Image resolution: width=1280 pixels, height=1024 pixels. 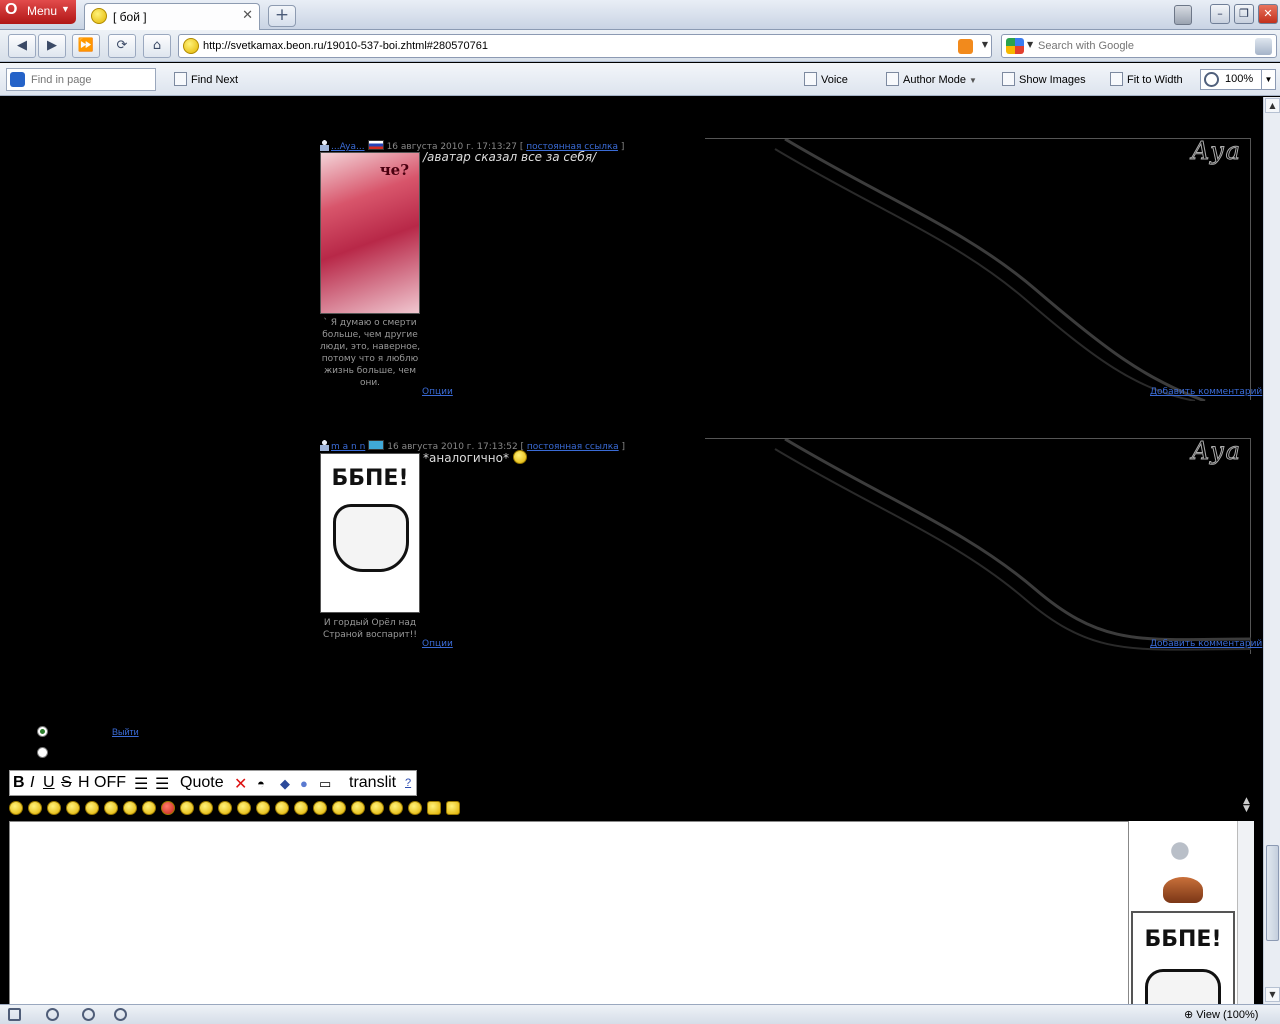 I want to click on scroll-down-arrow-icon: ▼, so click(x=1272, y=994).